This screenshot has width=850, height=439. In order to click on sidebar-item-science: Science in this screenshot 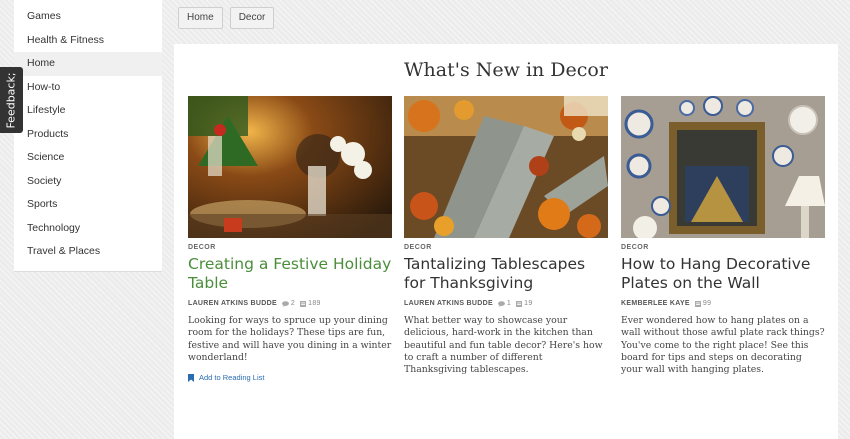, I will do `click(88, 158)`.